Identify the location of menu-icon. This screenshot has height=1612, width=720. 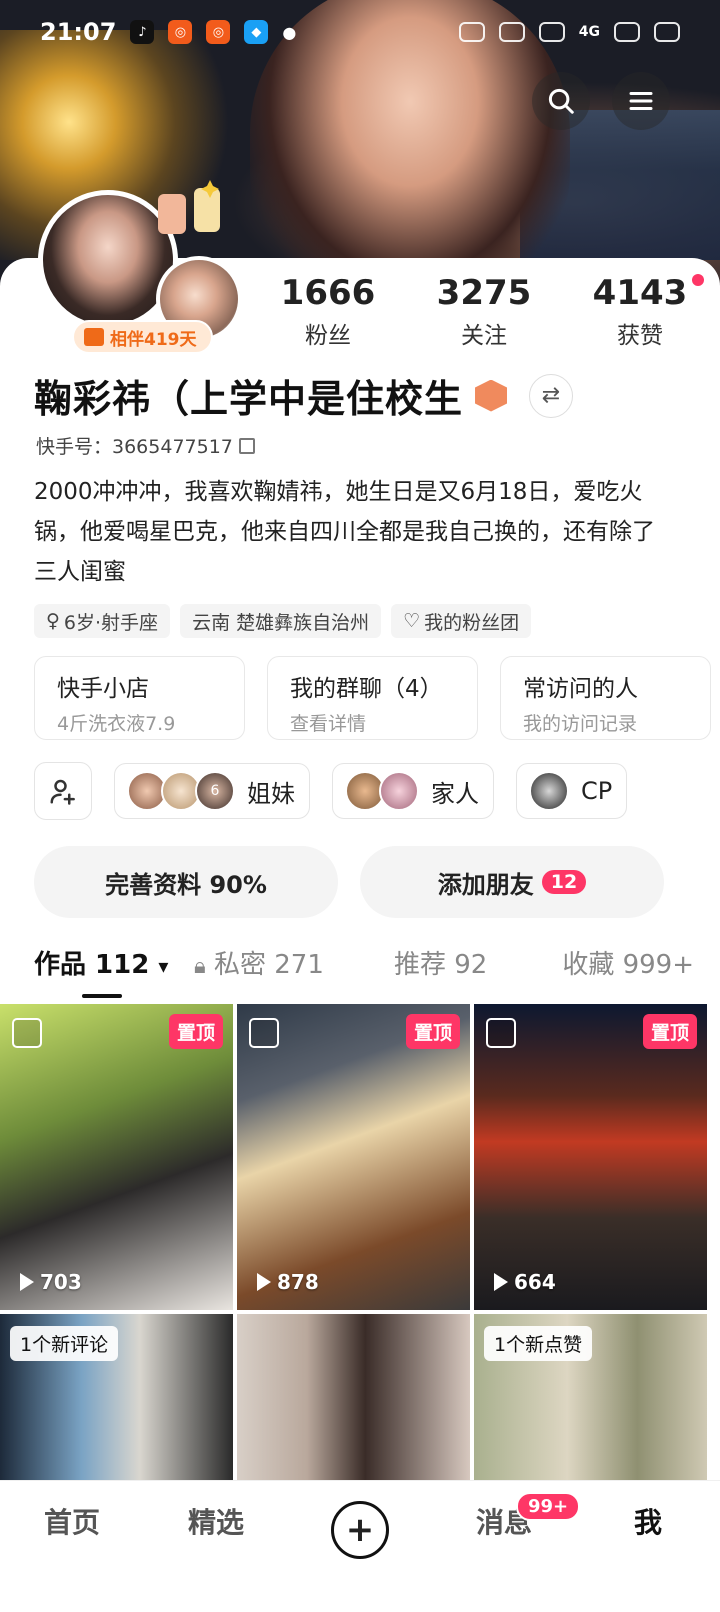
(641, 101).